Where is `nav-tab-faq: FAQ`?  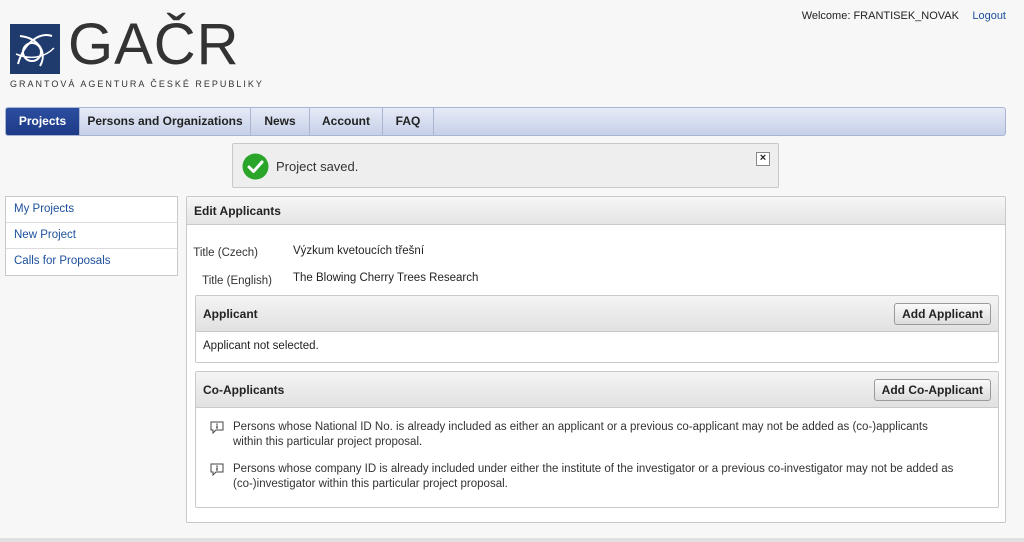
nav-tab-faq: FAQ is located at coordinates (408, 121).